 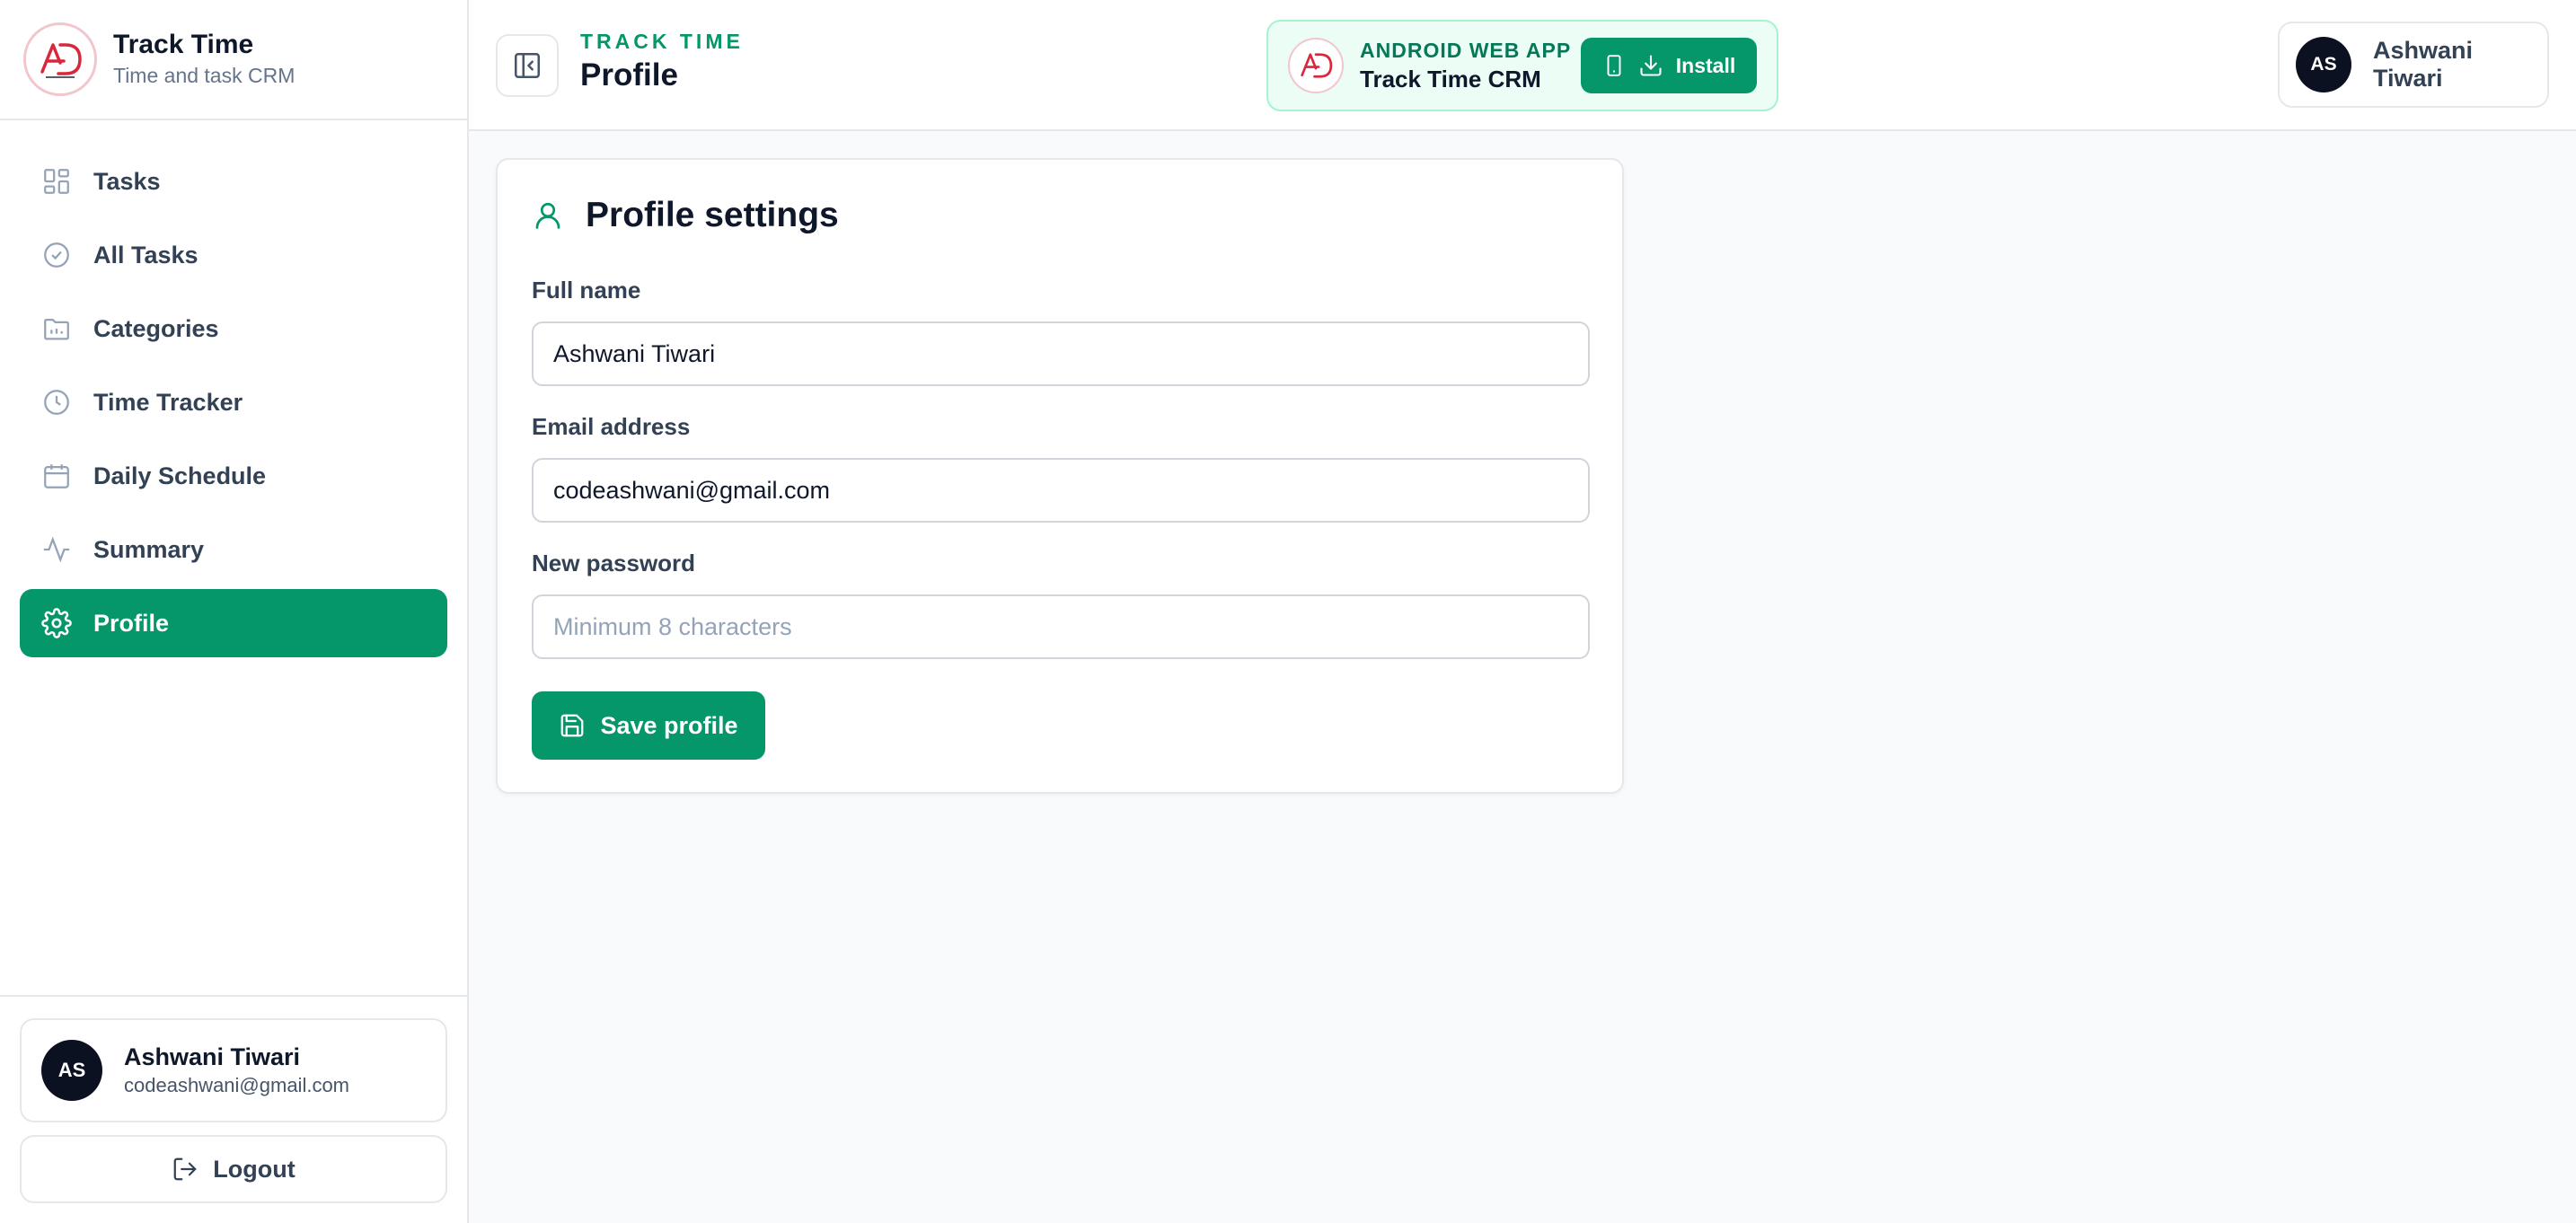 I want to click on header-user-name: Ashwani Tiwari, so click(x=2423, y=64).